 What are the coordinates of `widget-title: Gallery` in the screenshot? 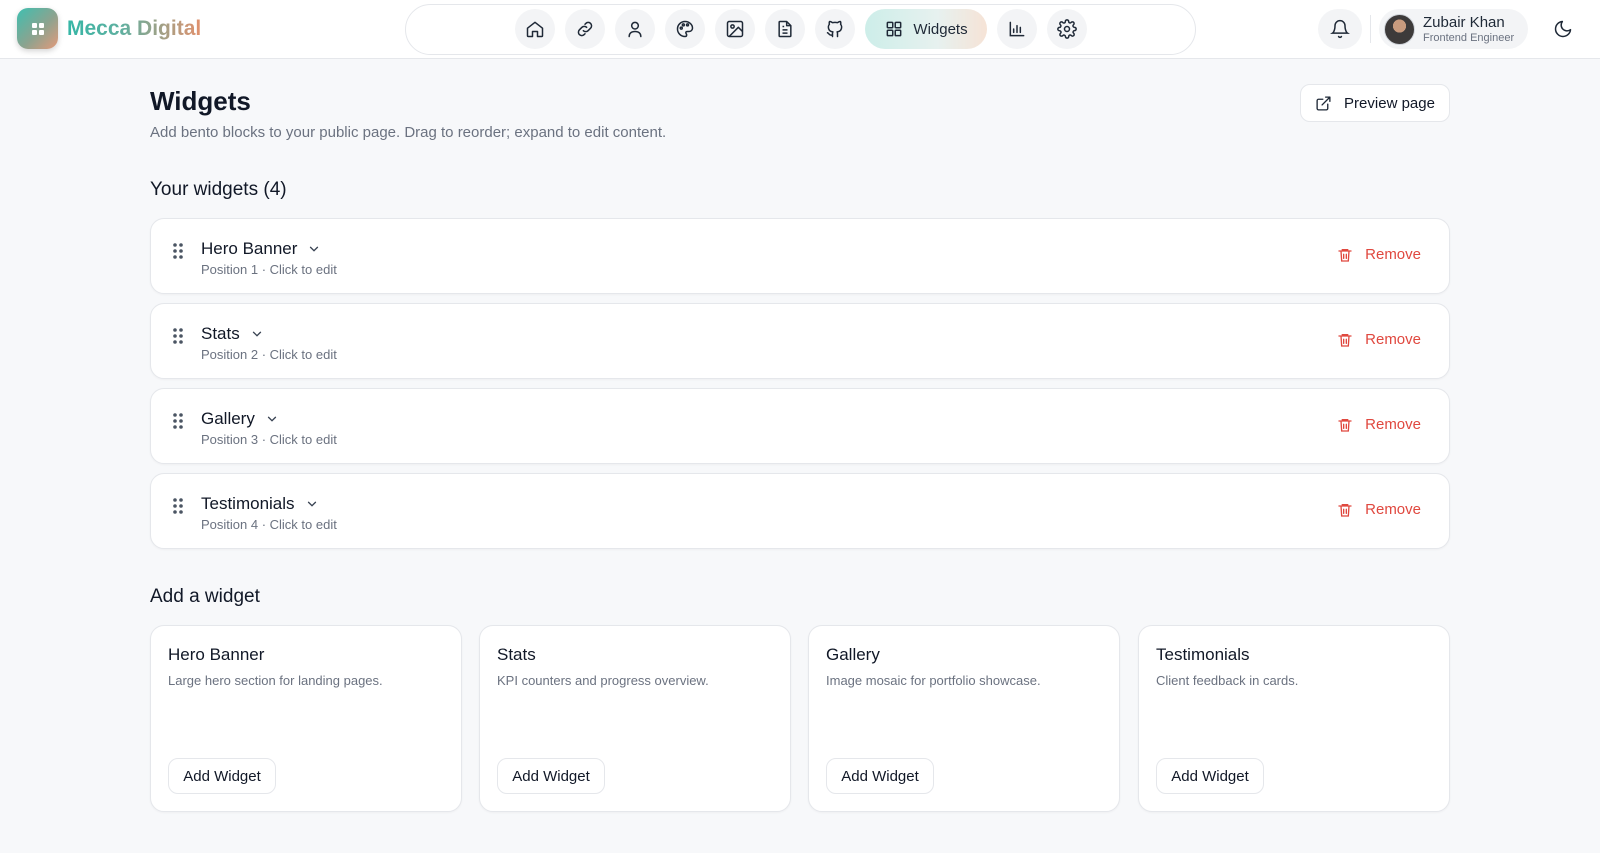 It's located at (240, 419).